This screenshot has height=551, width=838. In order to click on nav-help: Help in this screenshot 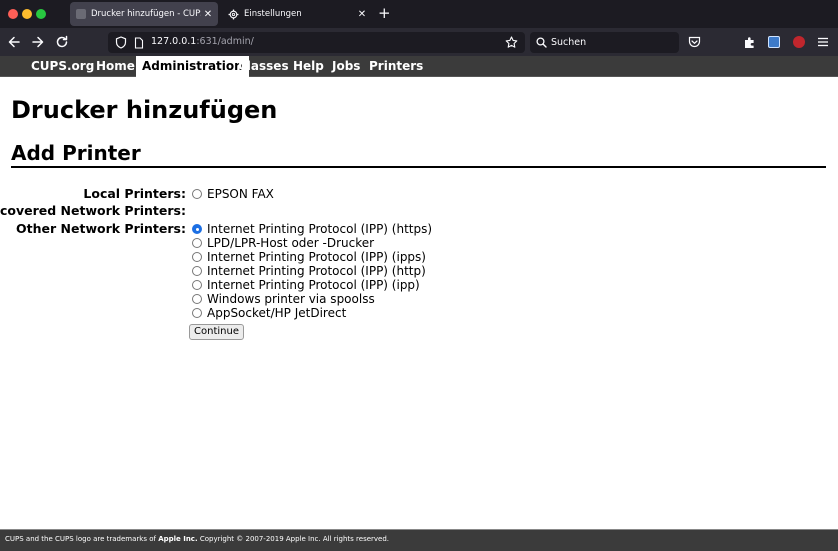, I will do `click(308, 66)`.